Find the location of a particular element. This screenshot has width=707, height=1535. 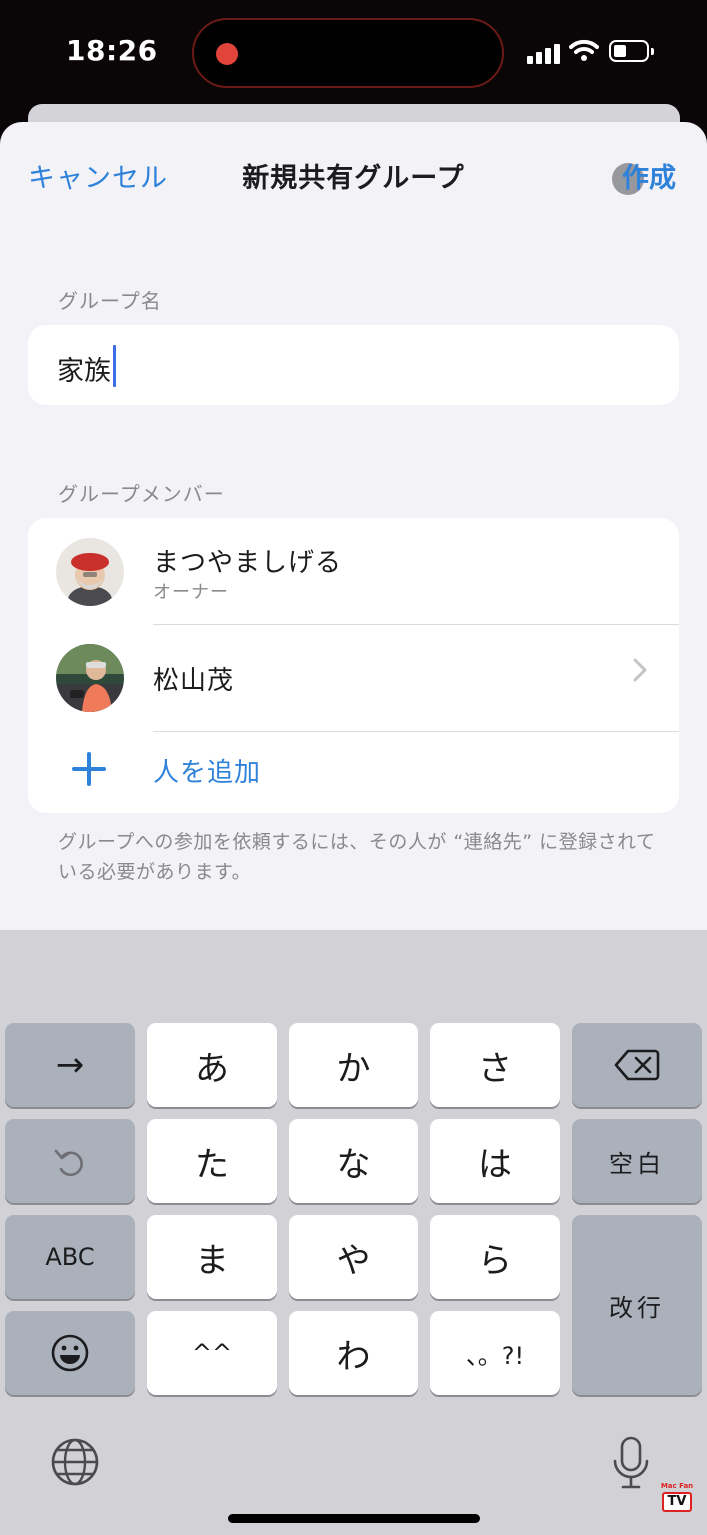

text-cursor is located at coordinates (114, 366).